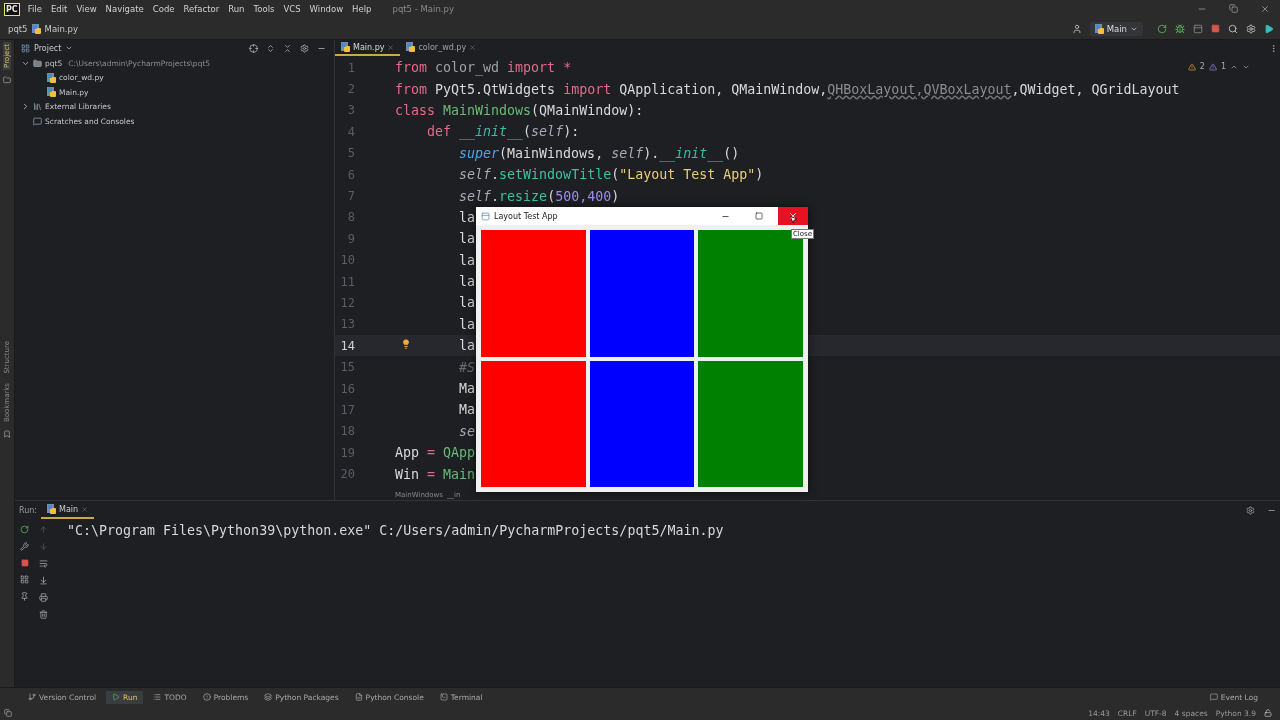 The height and width of the screenshot is (720, 1280). Describe the element at coordinates (59, 9) in the screenshot. I see `menu-item: Edit` at that location.